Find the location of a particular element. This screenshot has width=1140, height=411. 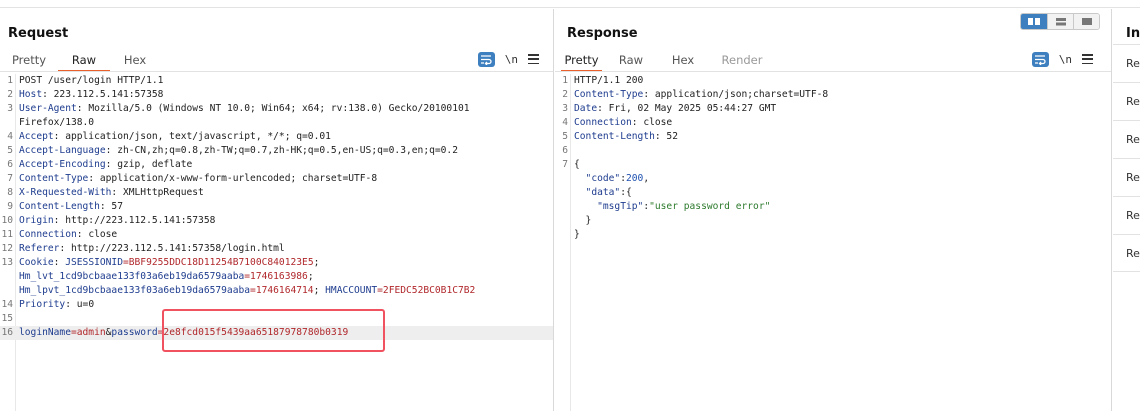

line-number: 3 is located at coordinates (10, 108).